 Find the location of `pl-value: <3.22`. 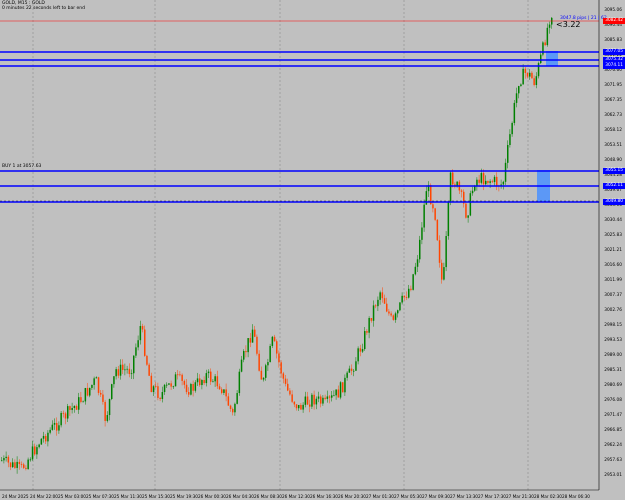

pl-value: <3.22 is located at coordinates (568, 24).